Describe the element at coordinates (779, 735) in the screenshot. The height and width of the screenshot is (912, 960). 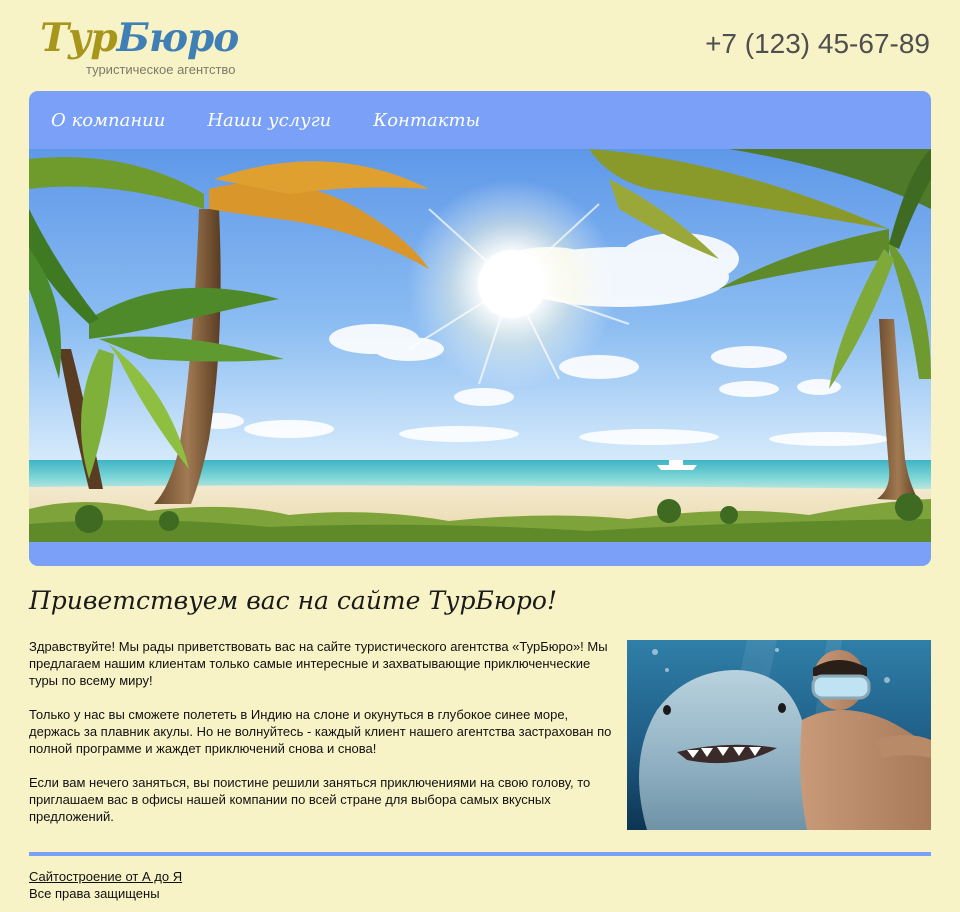
I see `diver-shark-photo` at that location.